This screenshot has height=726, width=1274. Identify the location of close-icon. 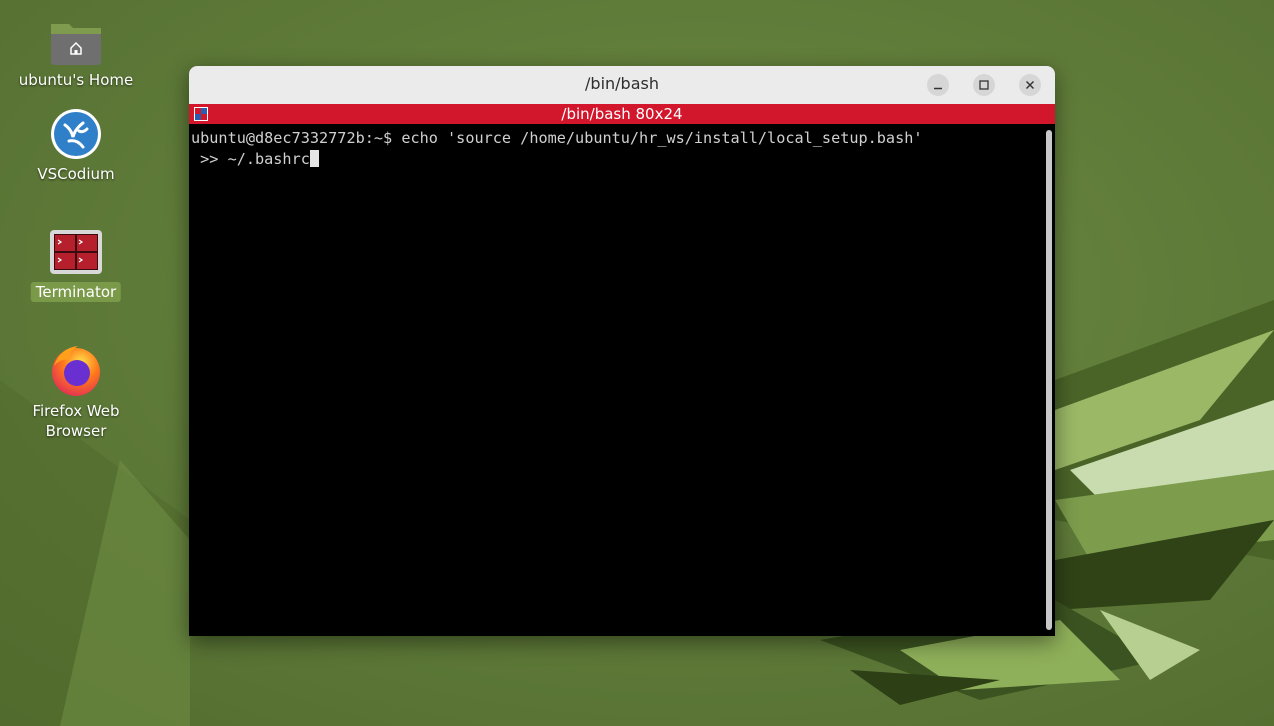
(1030, 85).